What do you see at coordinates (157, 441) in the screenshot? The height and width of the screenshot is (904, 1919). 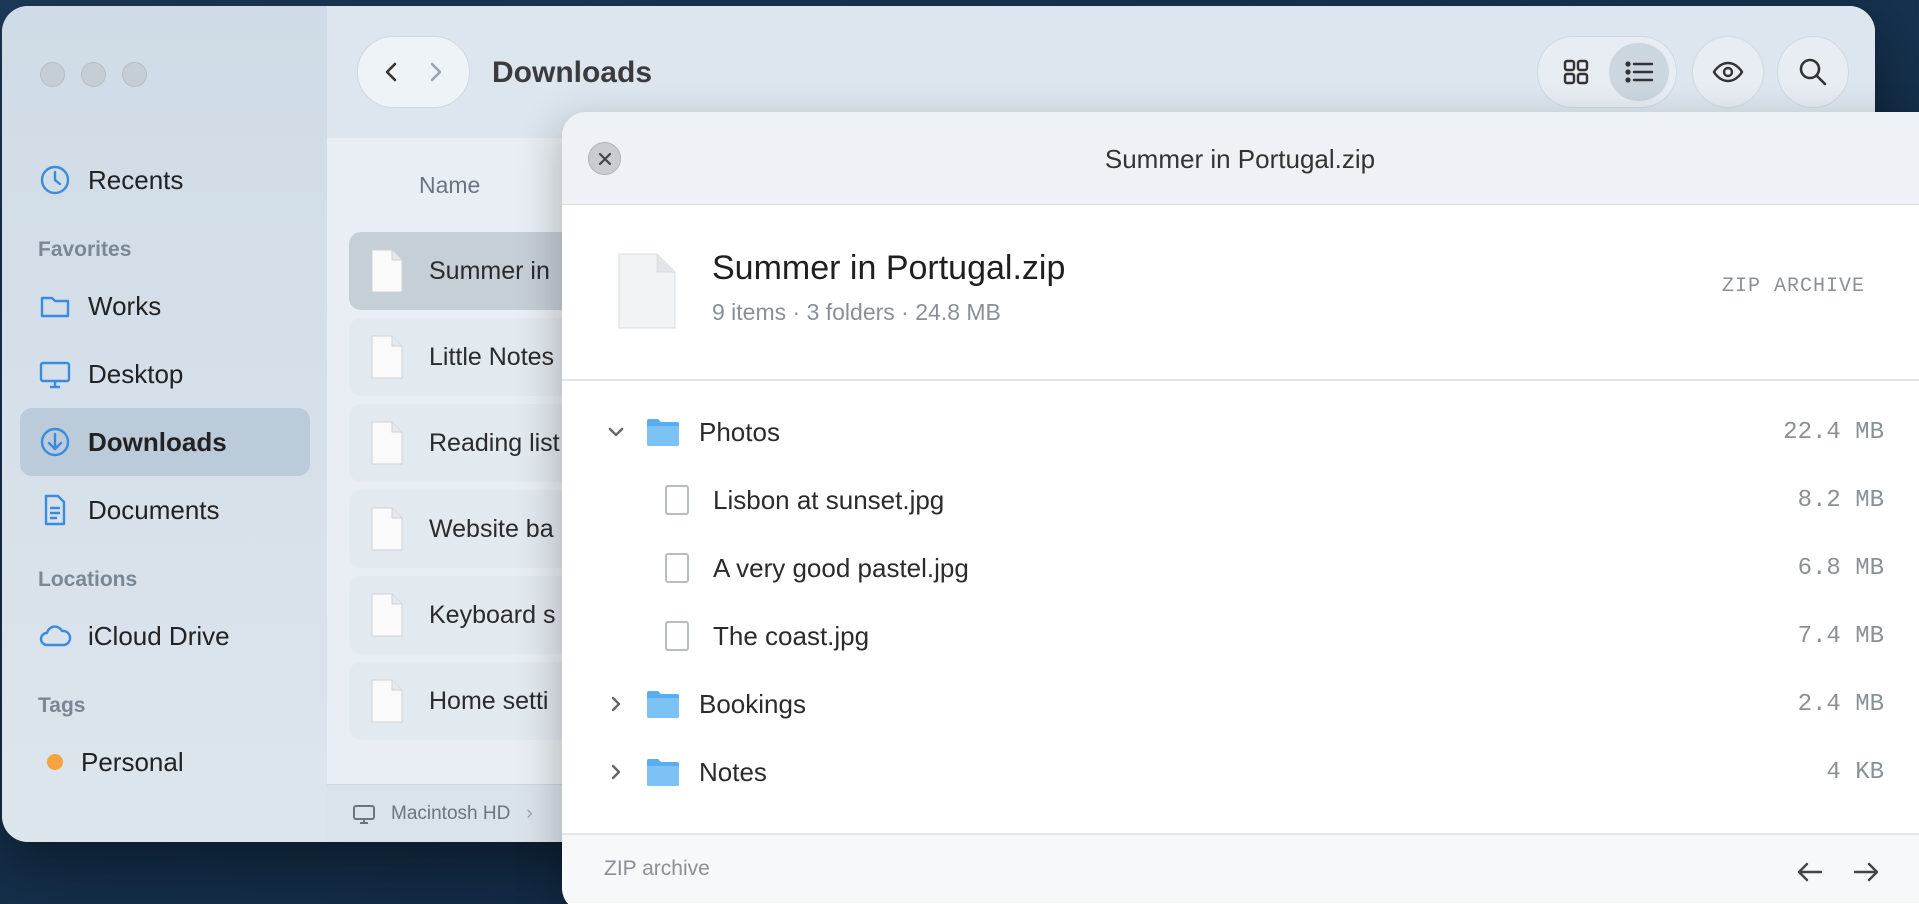 I see `sidebar-item-label: Downloads` at bounding box center [157, 441].